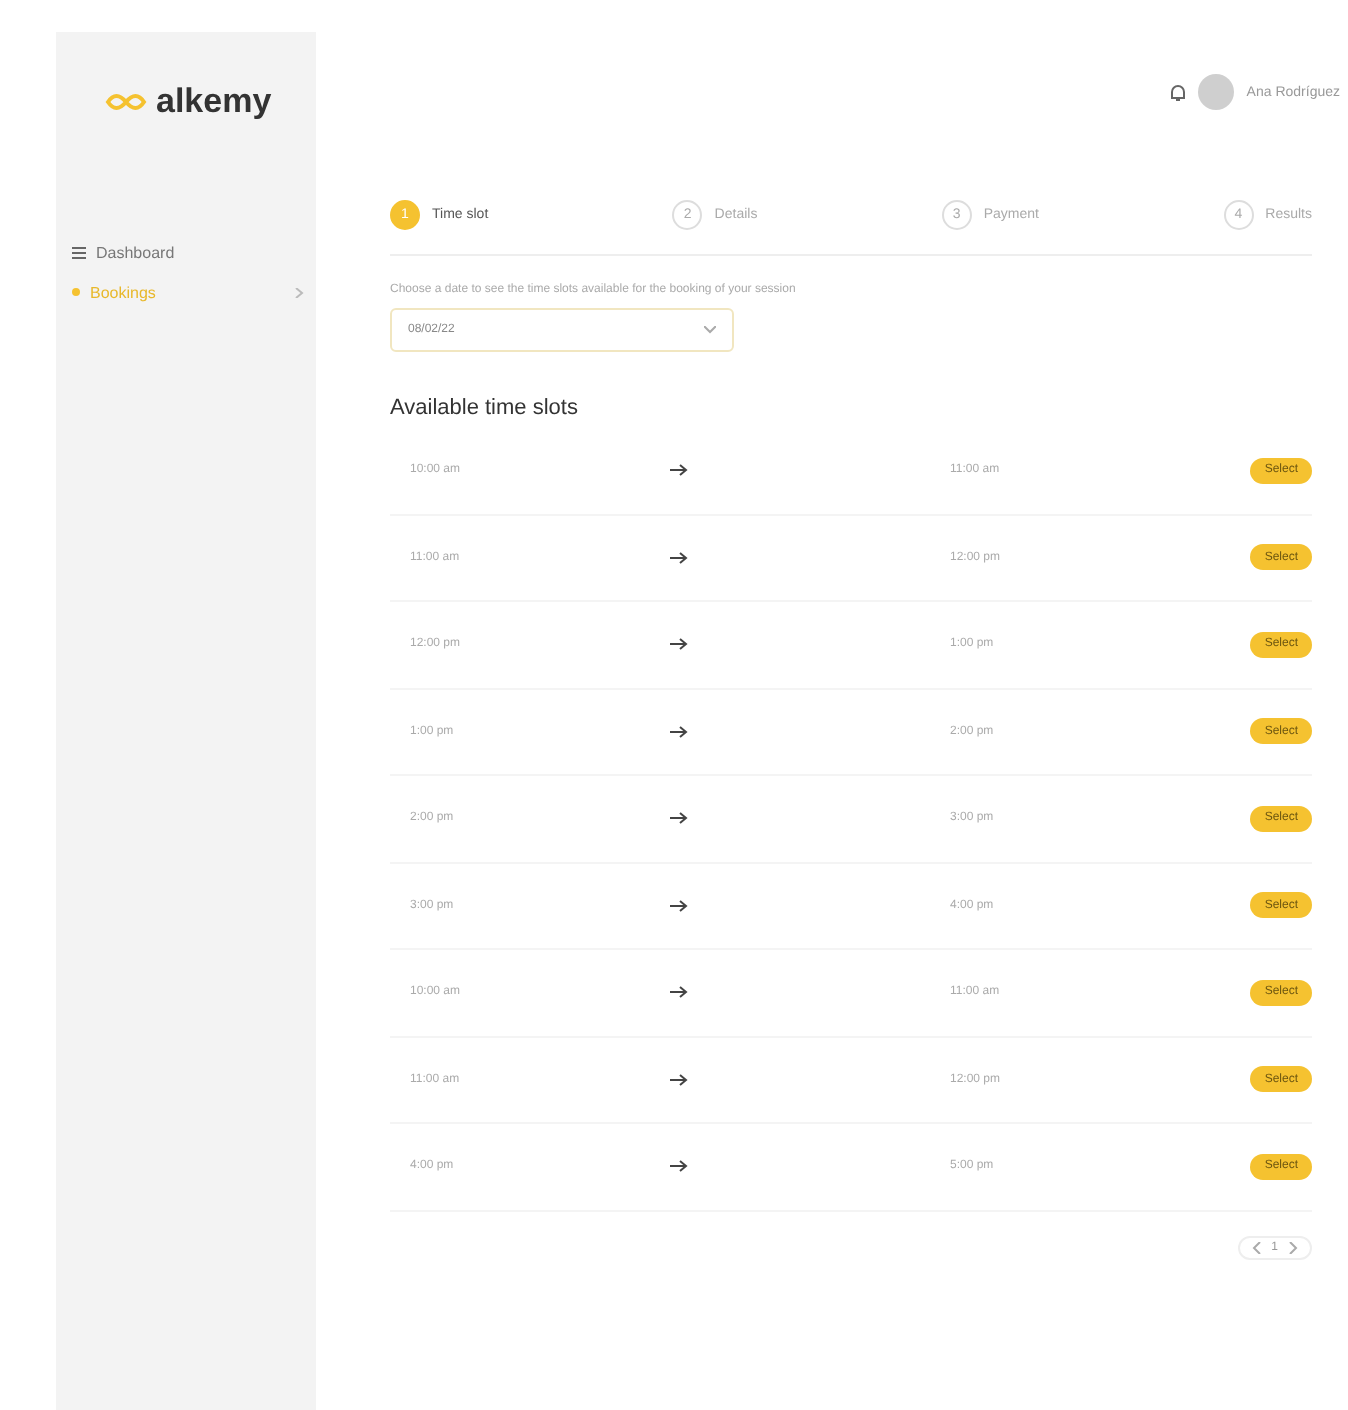 This screenshot has width=1348, height=1410. Describe the element at coordinates (710, 330) in the screenshot. I see `caret-icon` at that location.